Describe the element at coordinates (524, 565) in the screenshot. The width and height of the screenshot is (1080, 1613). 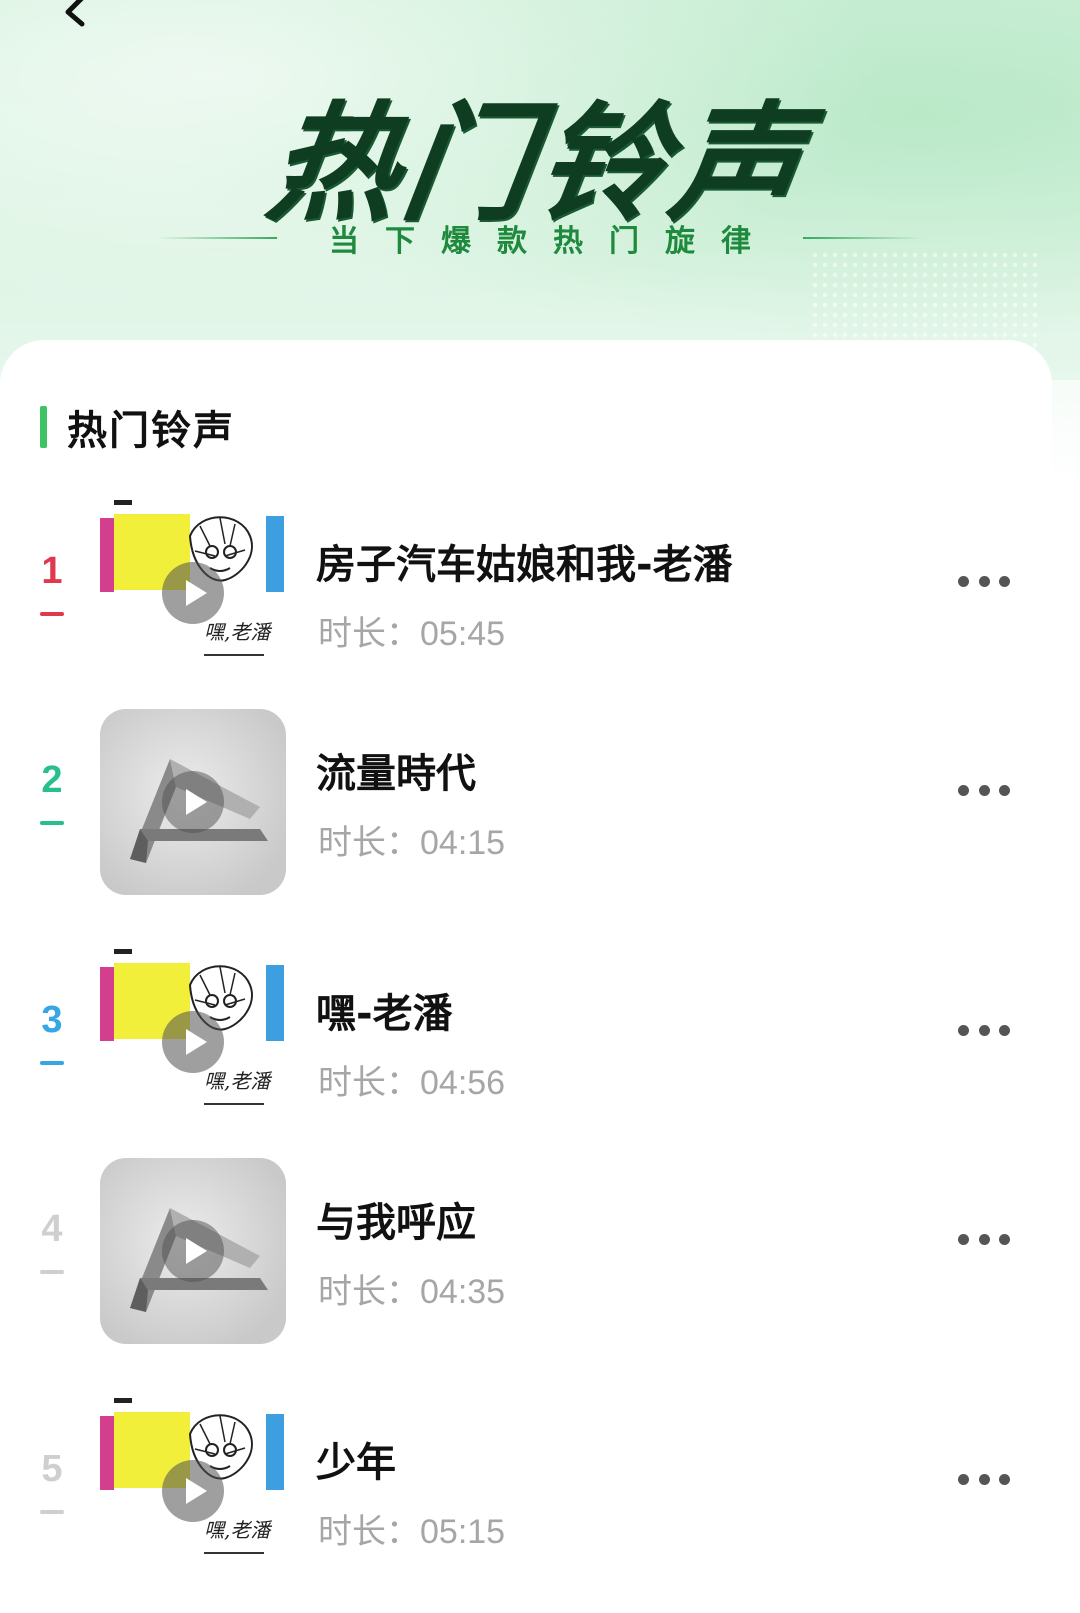
I see `song-title: 房子汽车姑娘和我-老潘` at that location.